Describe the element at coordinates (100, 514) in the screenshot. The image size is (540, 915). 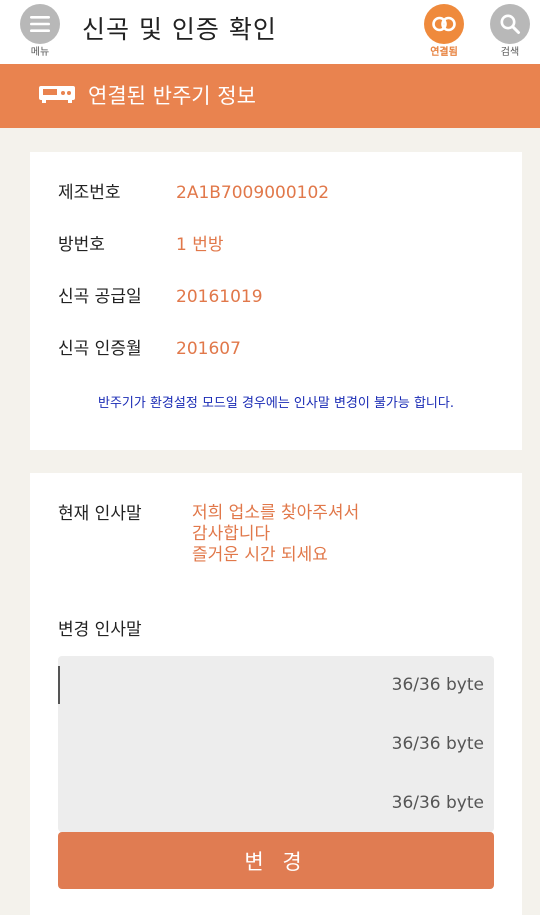
I see `current-greeting-label: 현재 인사말` at that location.